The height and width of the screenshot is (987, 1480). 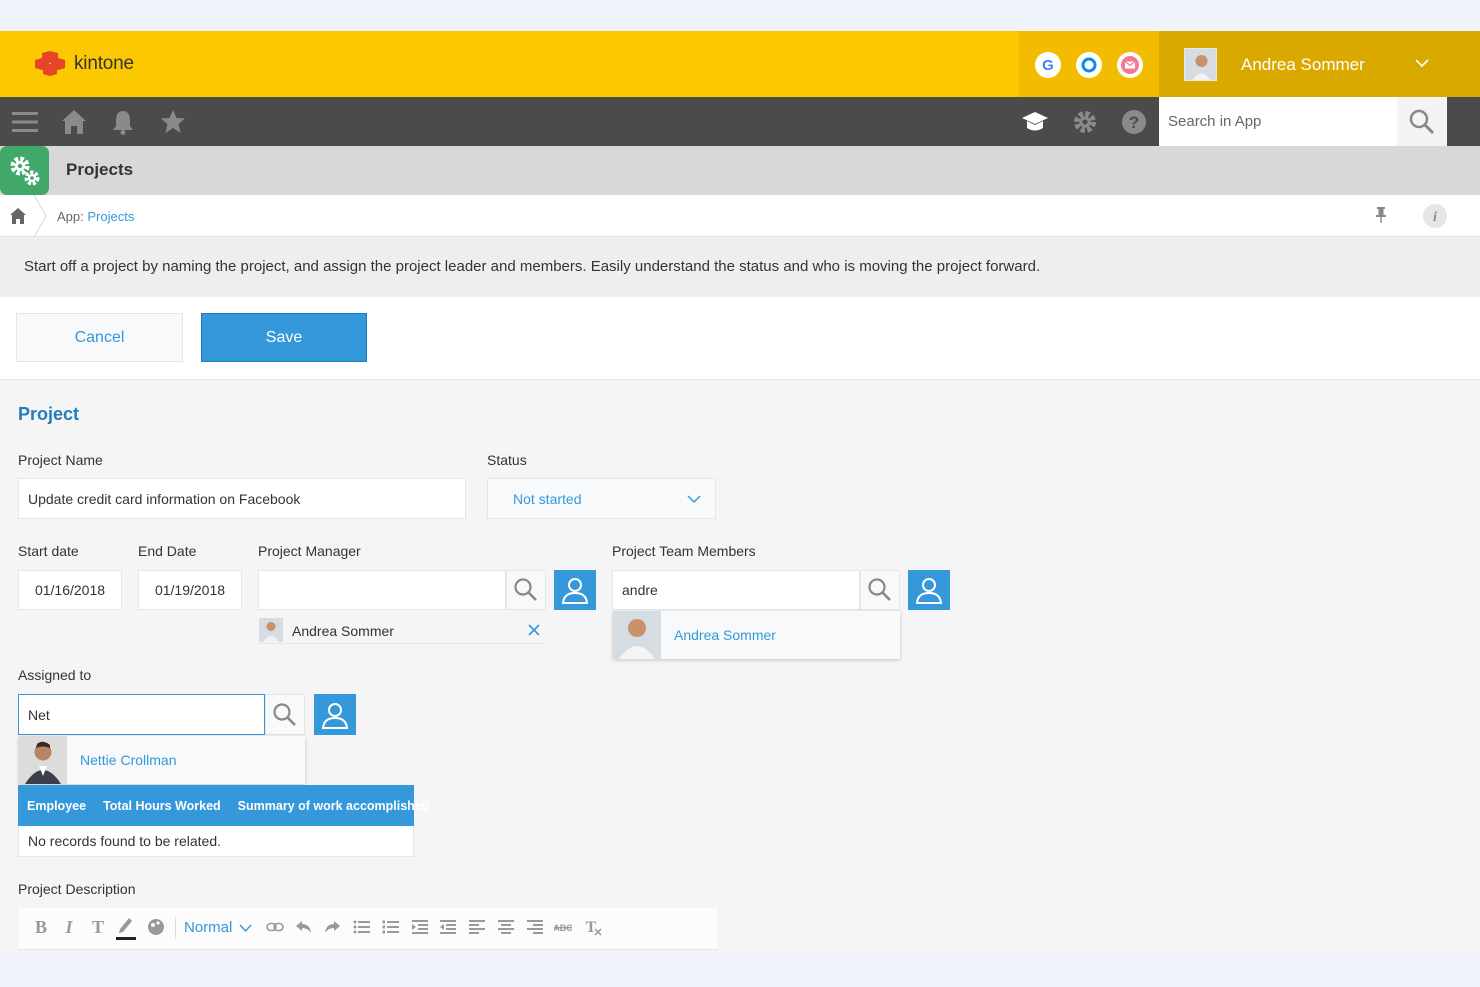 What do you see at coordinates (640, 590) in the screenshot?
I see `team-members-input-value: andre` at bounding box center [640, 590].